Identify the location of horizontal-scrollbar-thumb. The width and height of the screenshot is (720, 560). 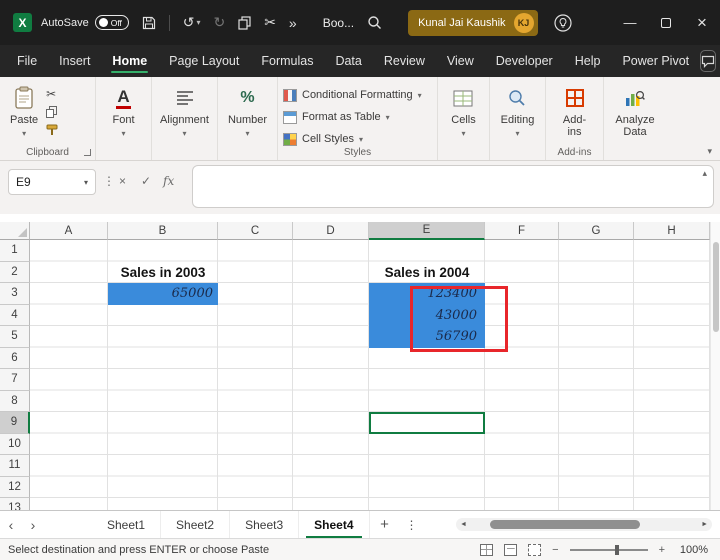
(565, 524).